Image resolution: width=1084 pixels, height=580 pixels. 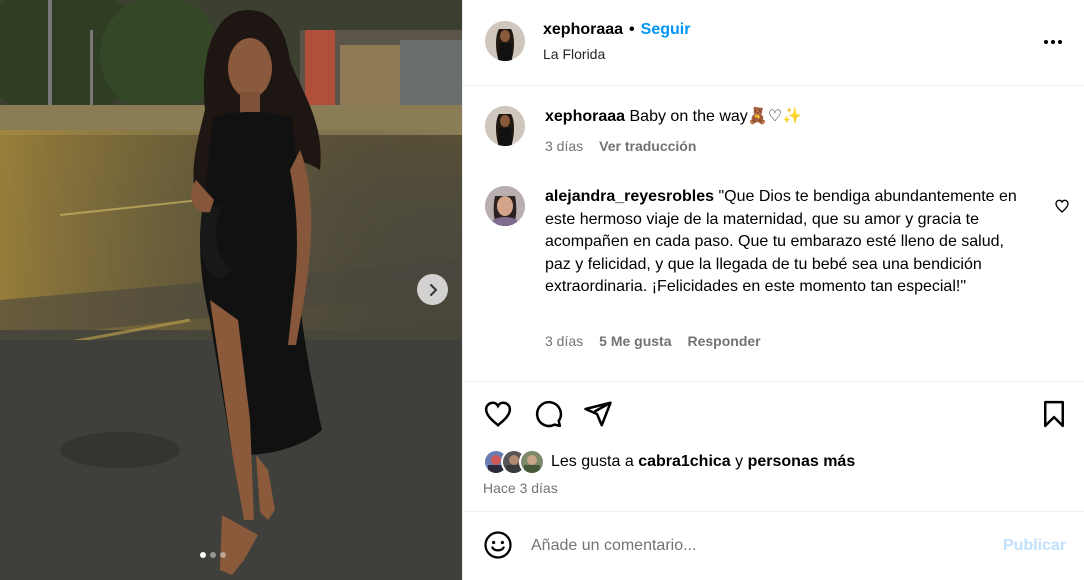 I want to click on post-location: La Florida, so click(x=574, y=54).